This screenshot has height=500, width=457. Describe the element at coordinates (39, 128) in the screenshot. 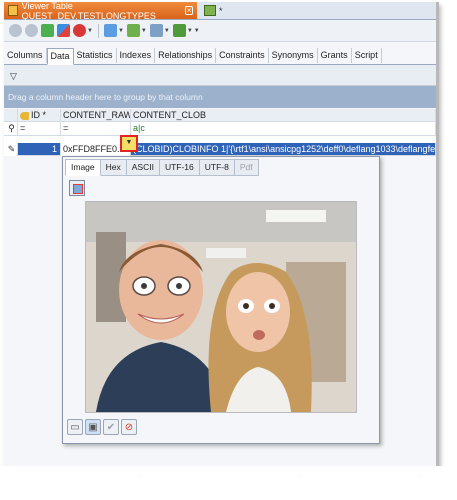

I see `id-filter-operator: =` at that location.